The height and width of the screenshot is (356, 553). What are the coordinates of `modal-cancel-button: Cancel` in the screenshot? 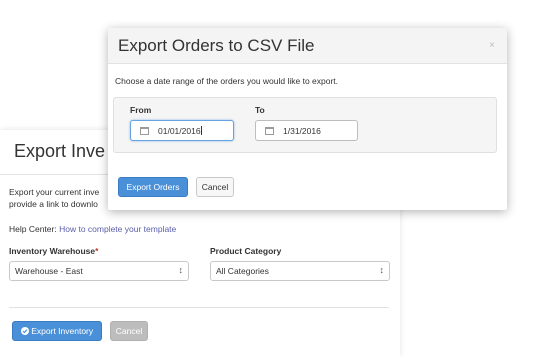 It's located at (215, 187).